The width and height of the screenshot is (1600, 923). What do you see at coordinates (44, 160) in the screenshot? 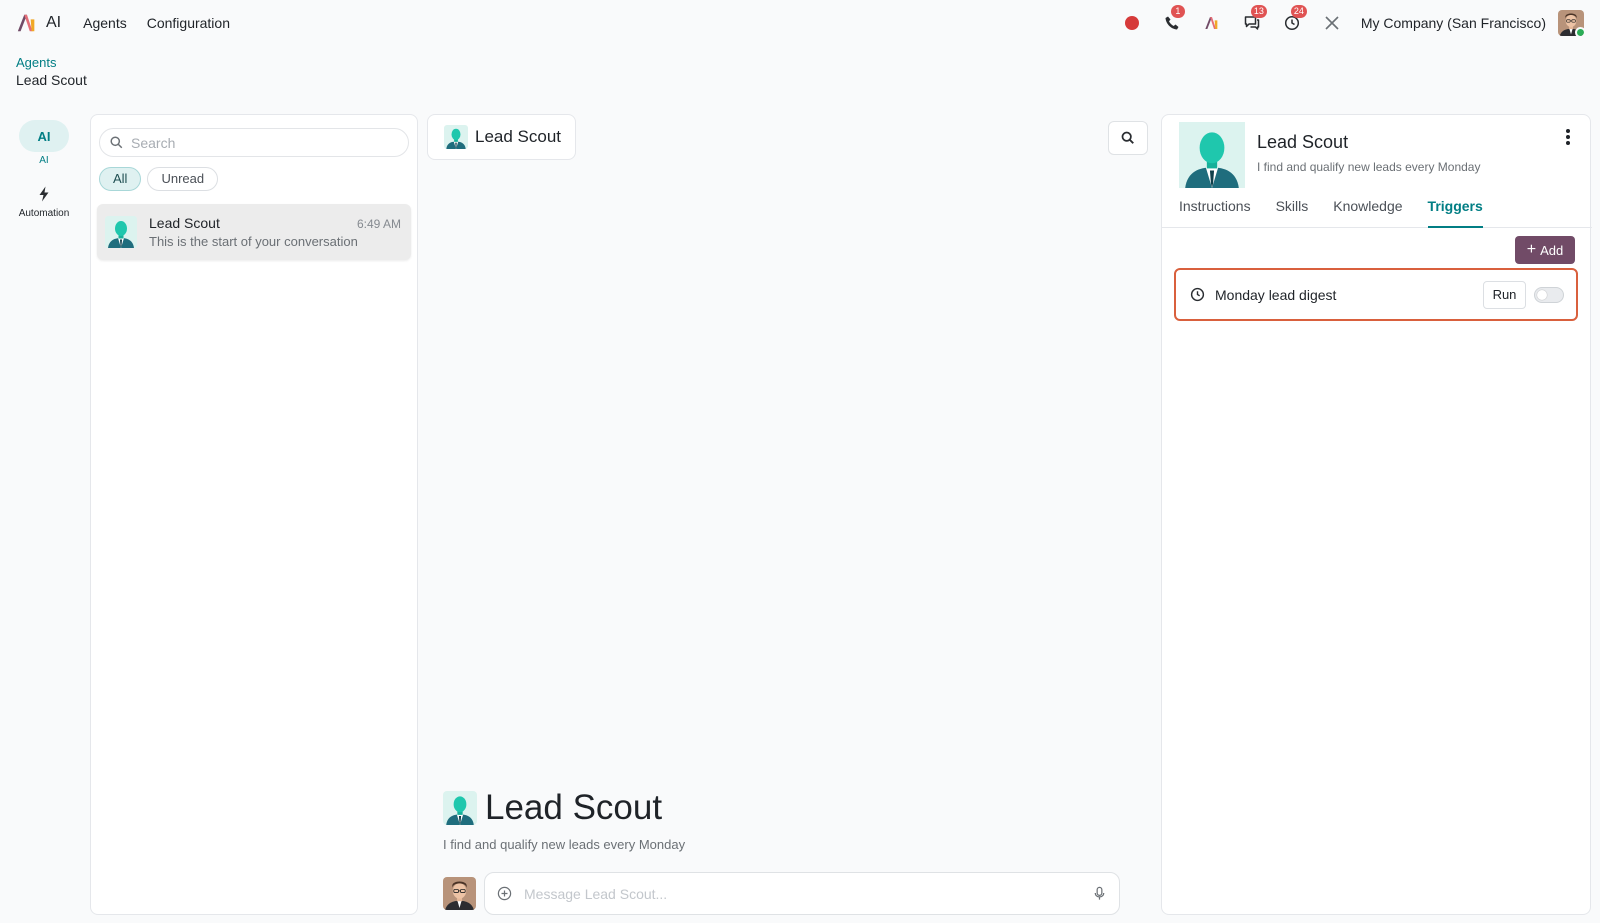
I see `rail-ai-label: AI` at bounding box center [44, 160].